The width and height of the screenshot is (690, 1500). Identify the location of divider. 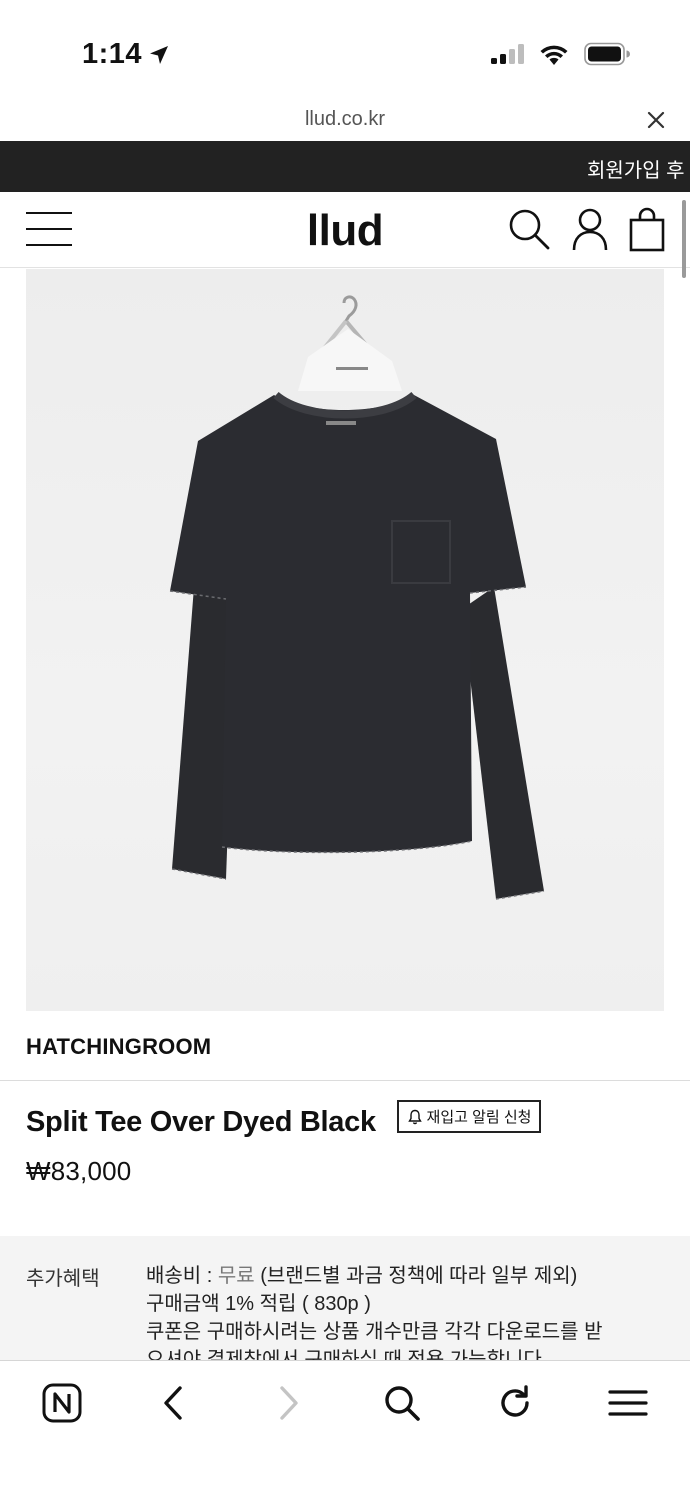
(345, 1080).